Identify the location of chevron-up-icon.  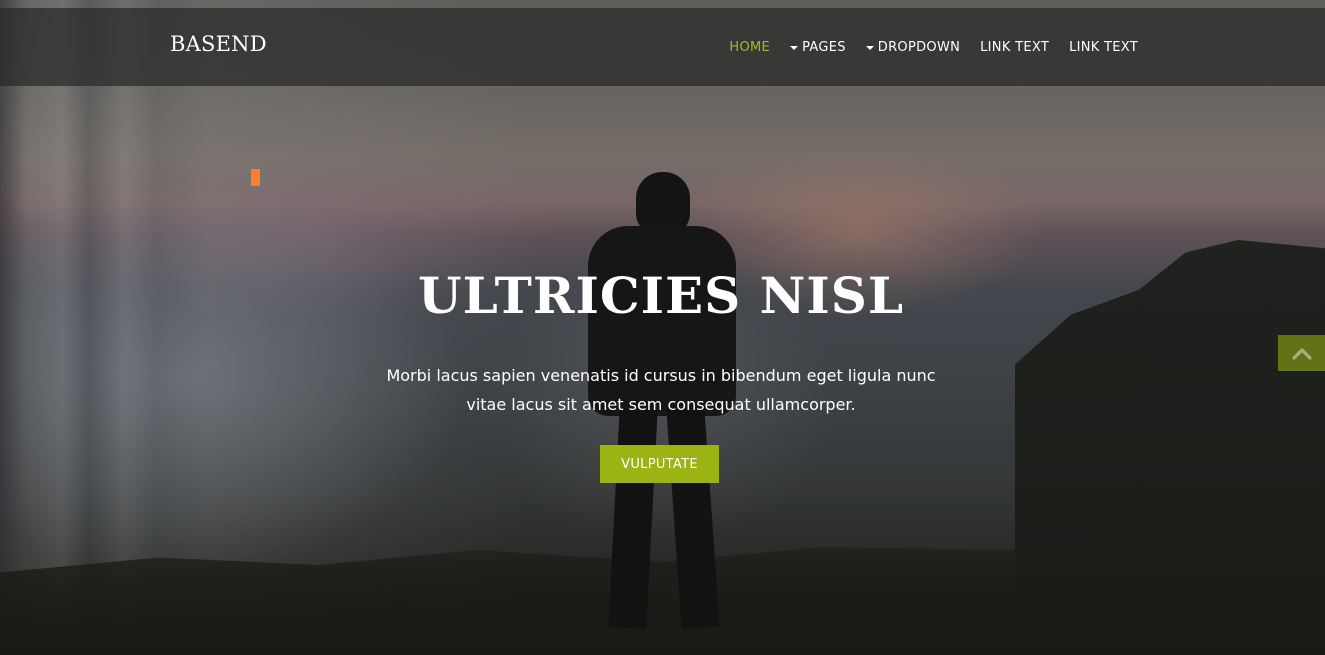
(1301, 354).